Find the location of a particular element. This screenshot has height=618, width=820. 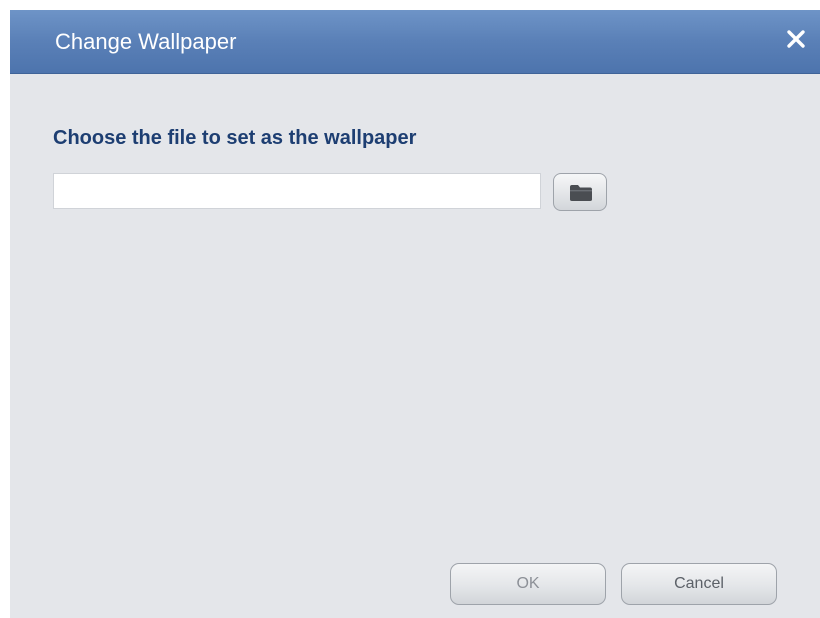

close-icon is located at coordinates (796, 39).